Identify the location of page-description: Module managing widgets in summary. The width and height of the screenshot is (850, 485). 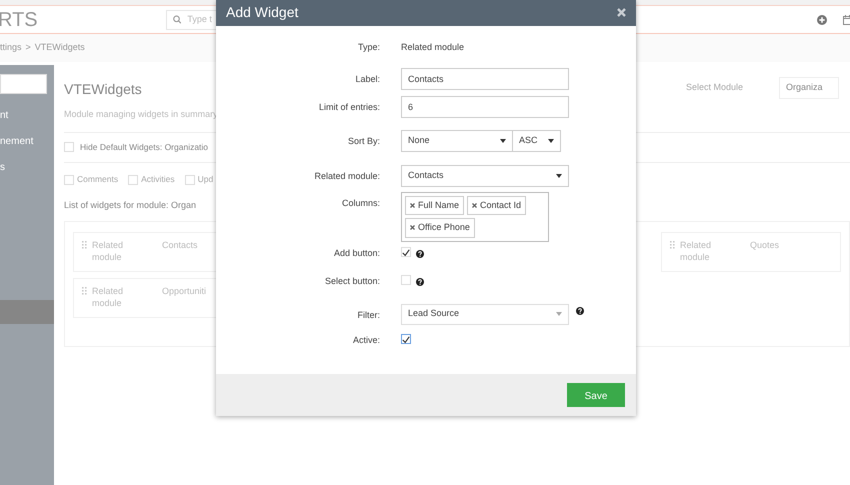
(141, 114).